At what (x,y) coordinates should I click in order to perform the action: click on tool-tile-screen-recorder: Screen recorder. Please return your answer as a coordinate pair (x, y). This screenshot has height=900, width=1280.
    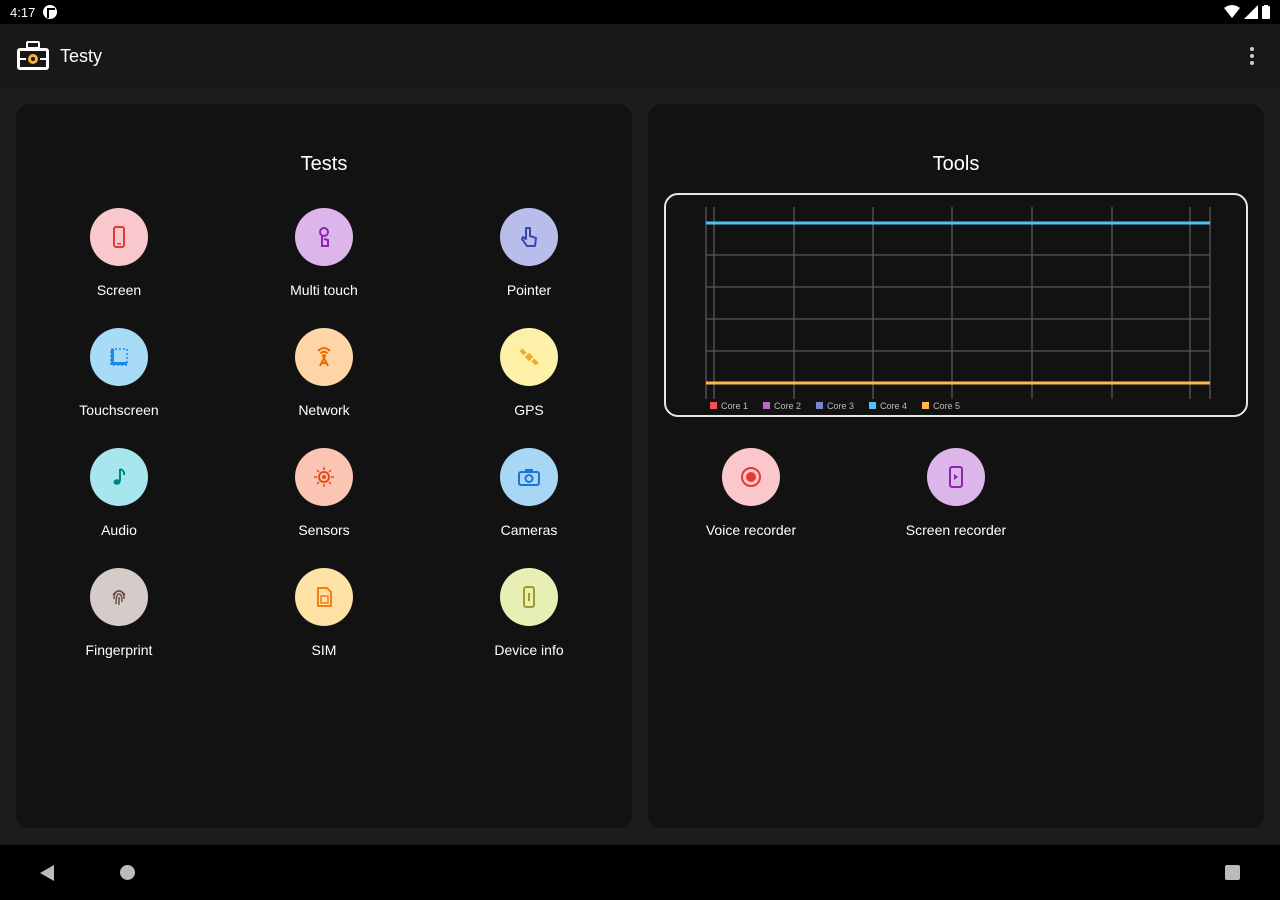
    Looking at the image, I should click on (956, 498).